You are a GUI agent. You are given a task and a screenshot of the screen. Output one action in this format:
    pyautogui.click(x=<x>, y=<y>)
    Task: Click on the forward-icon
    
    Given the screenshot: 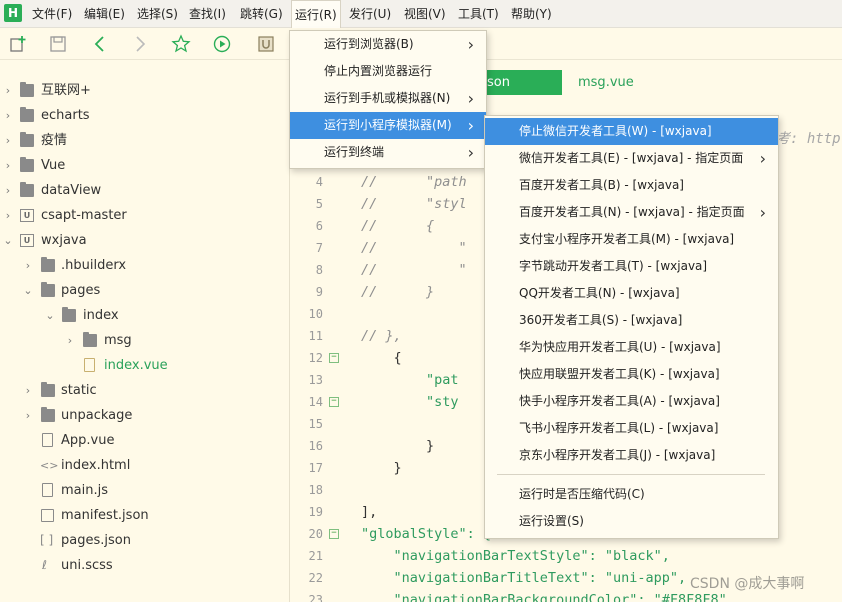 What is the action you would take?
    pyautogui.click(x=140, y=44)
    